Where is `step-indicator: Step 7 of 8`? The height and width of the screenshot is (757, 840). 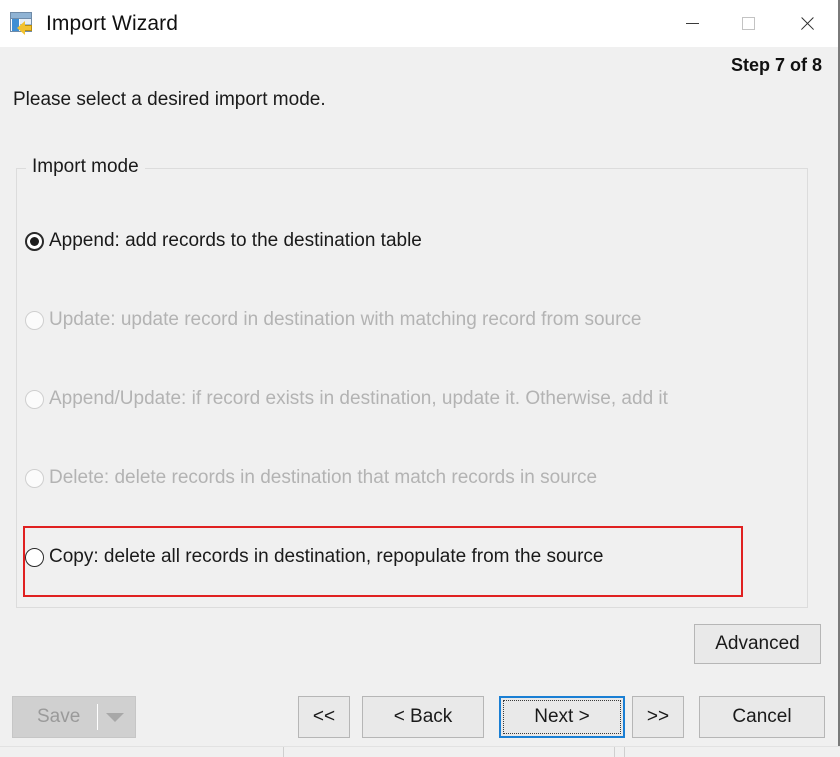 step-indicator: Step 7 of 8 is located at coordinates (776, 65).